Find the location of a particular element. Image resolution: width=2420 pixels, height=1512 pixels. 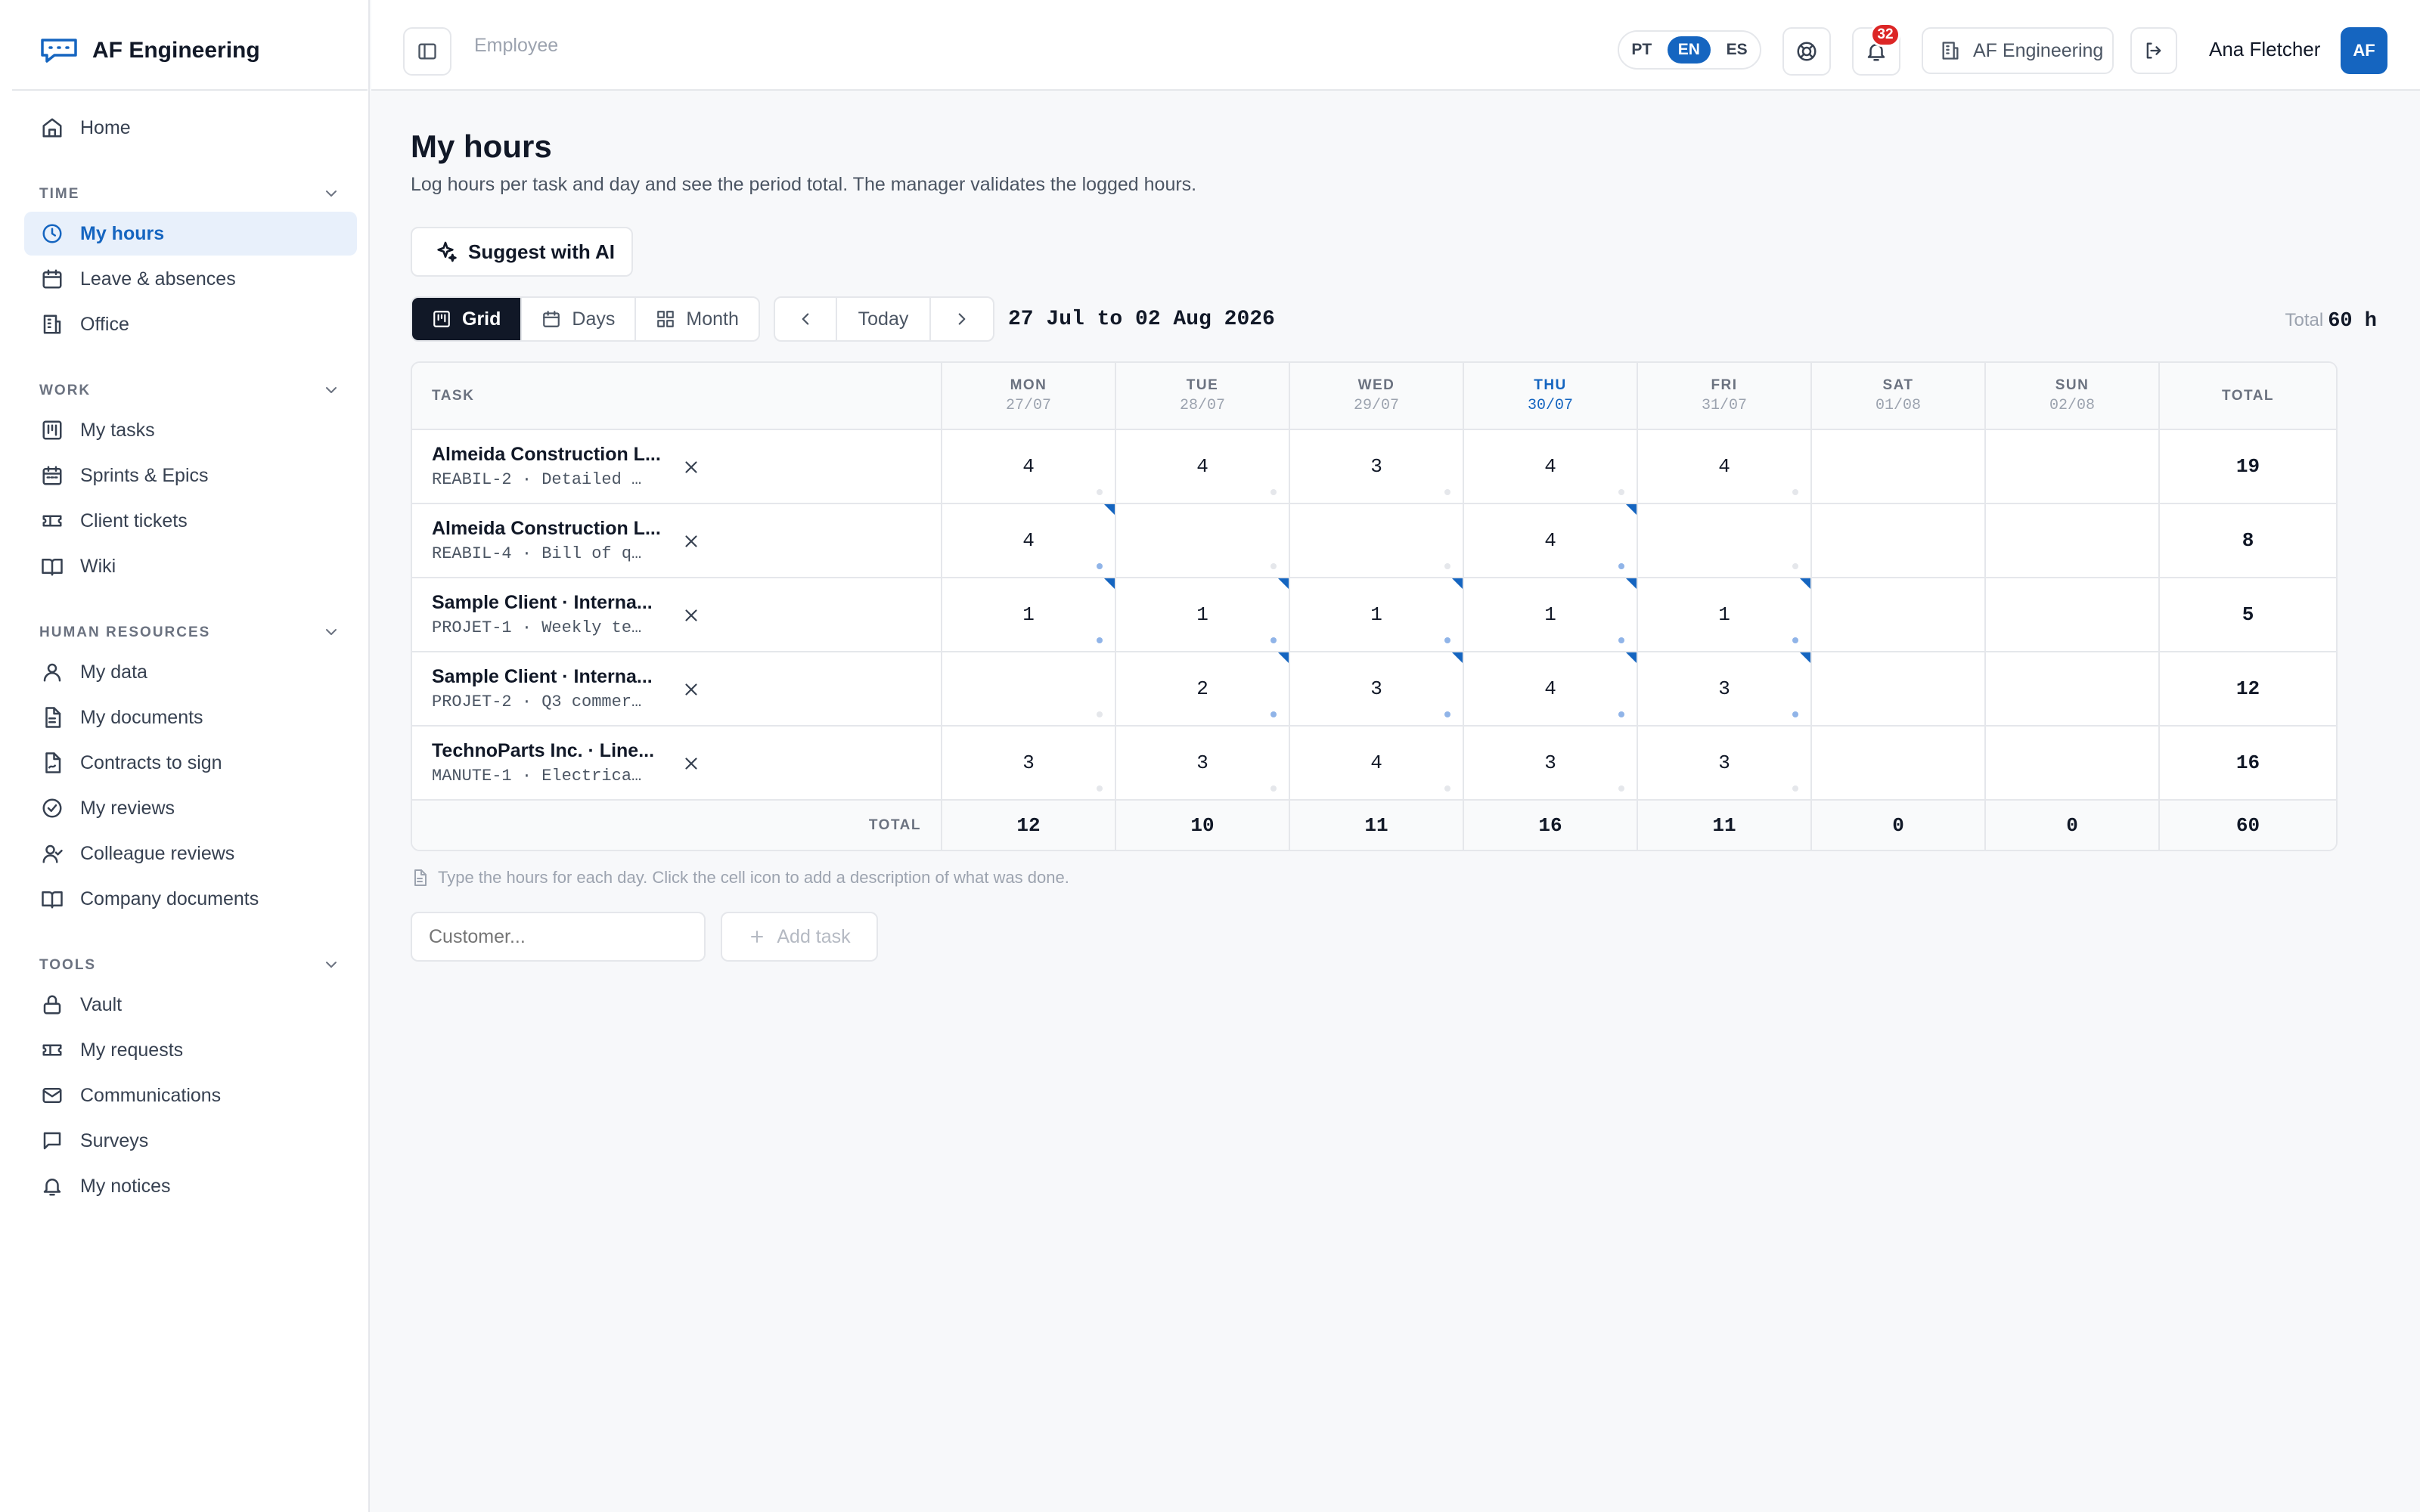

user-name: Ana Fletcher is located at coordinates (2264, 50).